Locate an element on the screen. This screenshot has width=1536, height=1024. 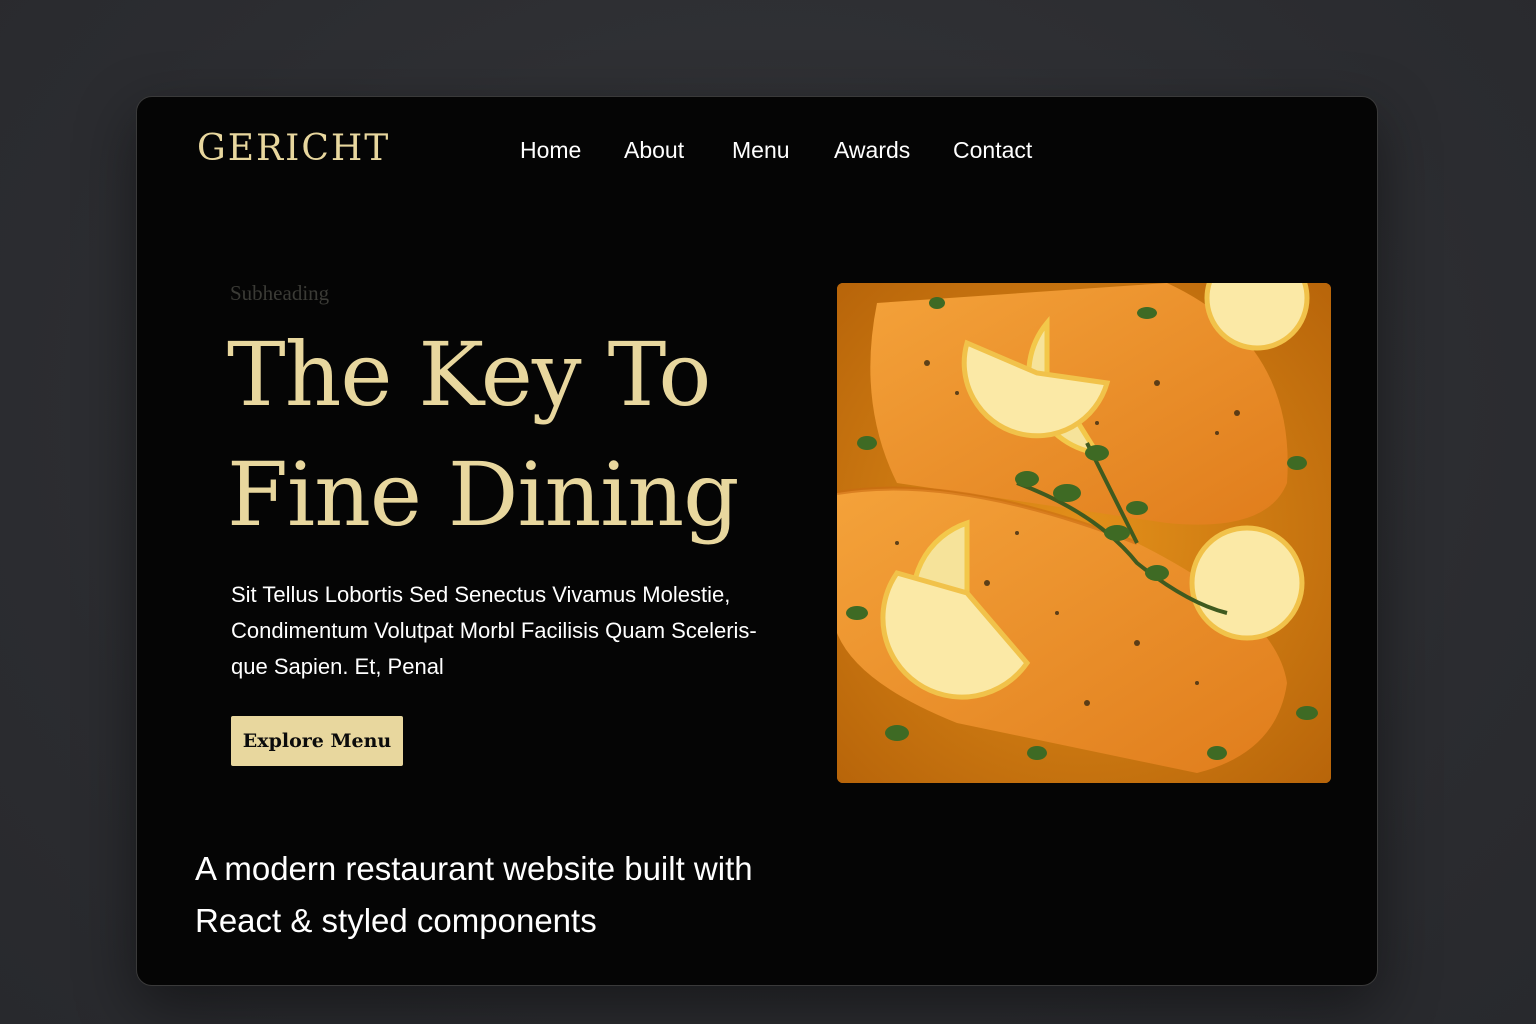
project-caption-line1: A modern restaurant website built with is located at coordinates (474, 868).